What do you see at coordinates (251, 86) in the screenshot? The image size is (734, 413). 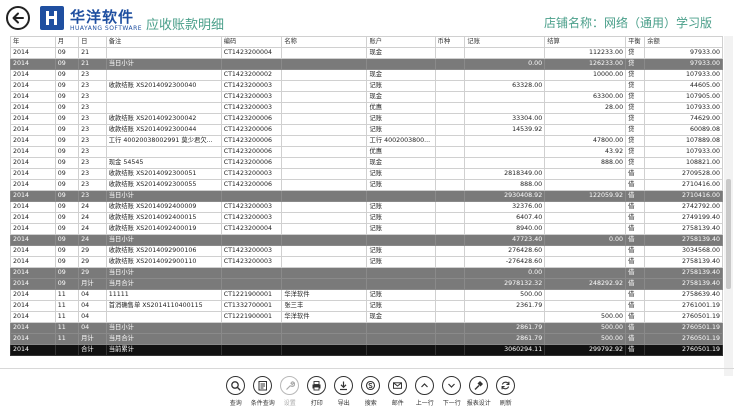 I see `col-code-cell: CT1423200003` at bounding box center [251, 86].